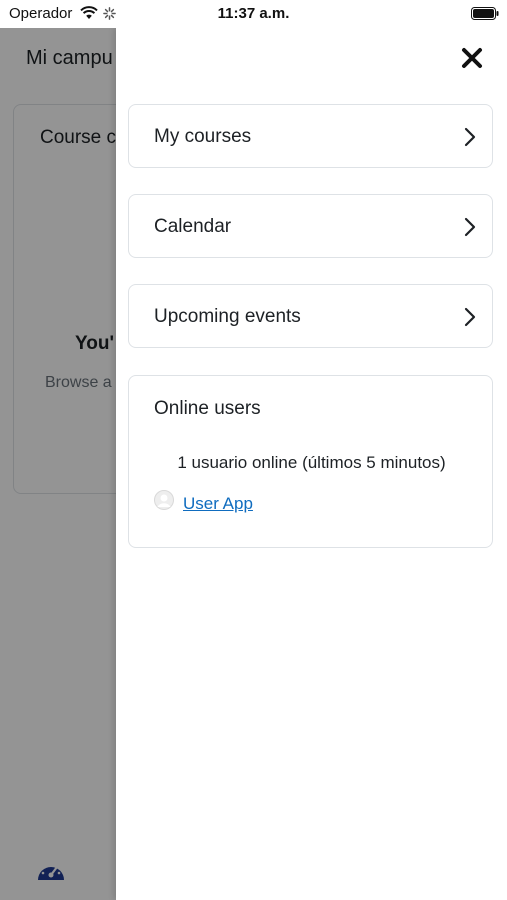 The width and height of the screenshot is (507, 900). I want to click on block-upcoming-events-label: Upcoming events, so click(227, 316).